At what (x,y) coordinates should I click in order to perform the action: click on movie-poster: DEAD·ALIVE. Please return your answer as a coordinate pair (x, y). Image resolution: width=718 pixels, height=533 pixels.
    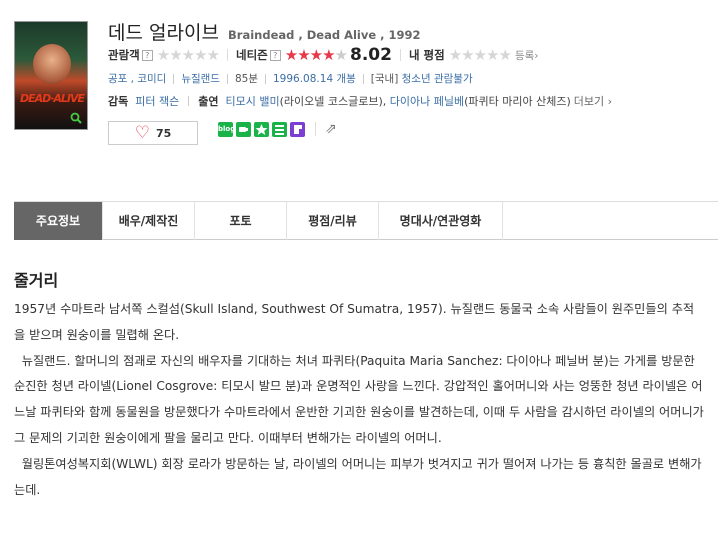
    Looking at the image, I should click on (51, 75).